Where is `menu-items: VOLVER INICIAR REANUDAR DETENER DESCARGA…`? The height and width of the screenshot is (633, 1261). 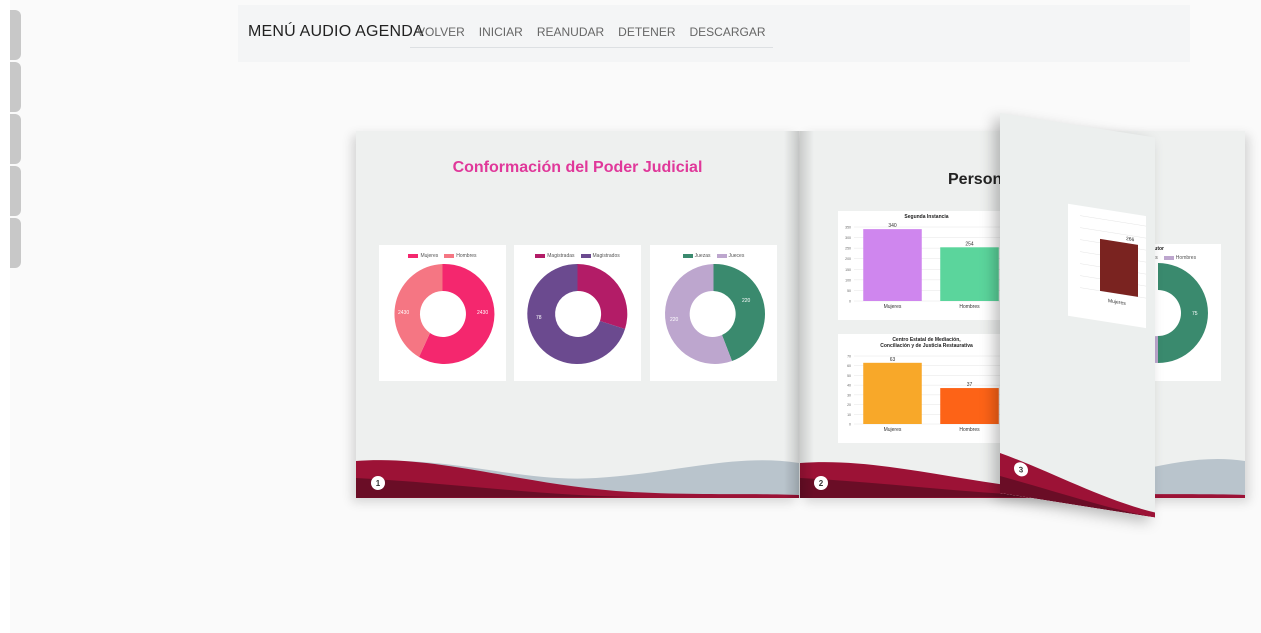
menu-items: VOLVER INICIAR REANUDAR DETENER DESCARGA… is located at coordinates (591, 34).